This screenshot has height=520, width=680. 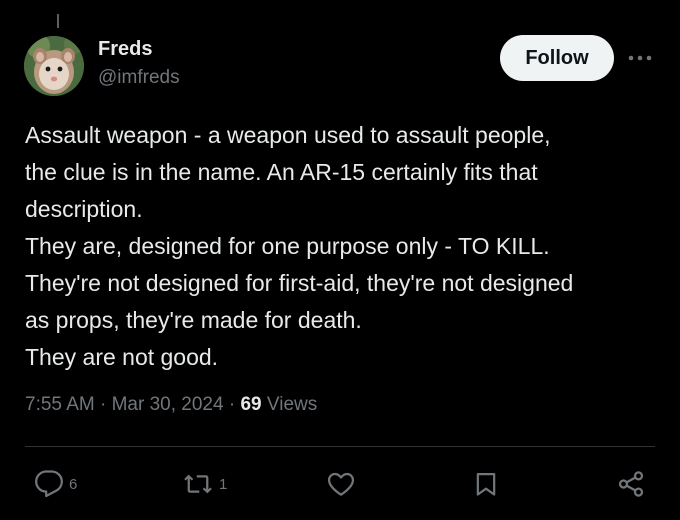 I want to click on bookmark-icon, so click(x=486, y=484).